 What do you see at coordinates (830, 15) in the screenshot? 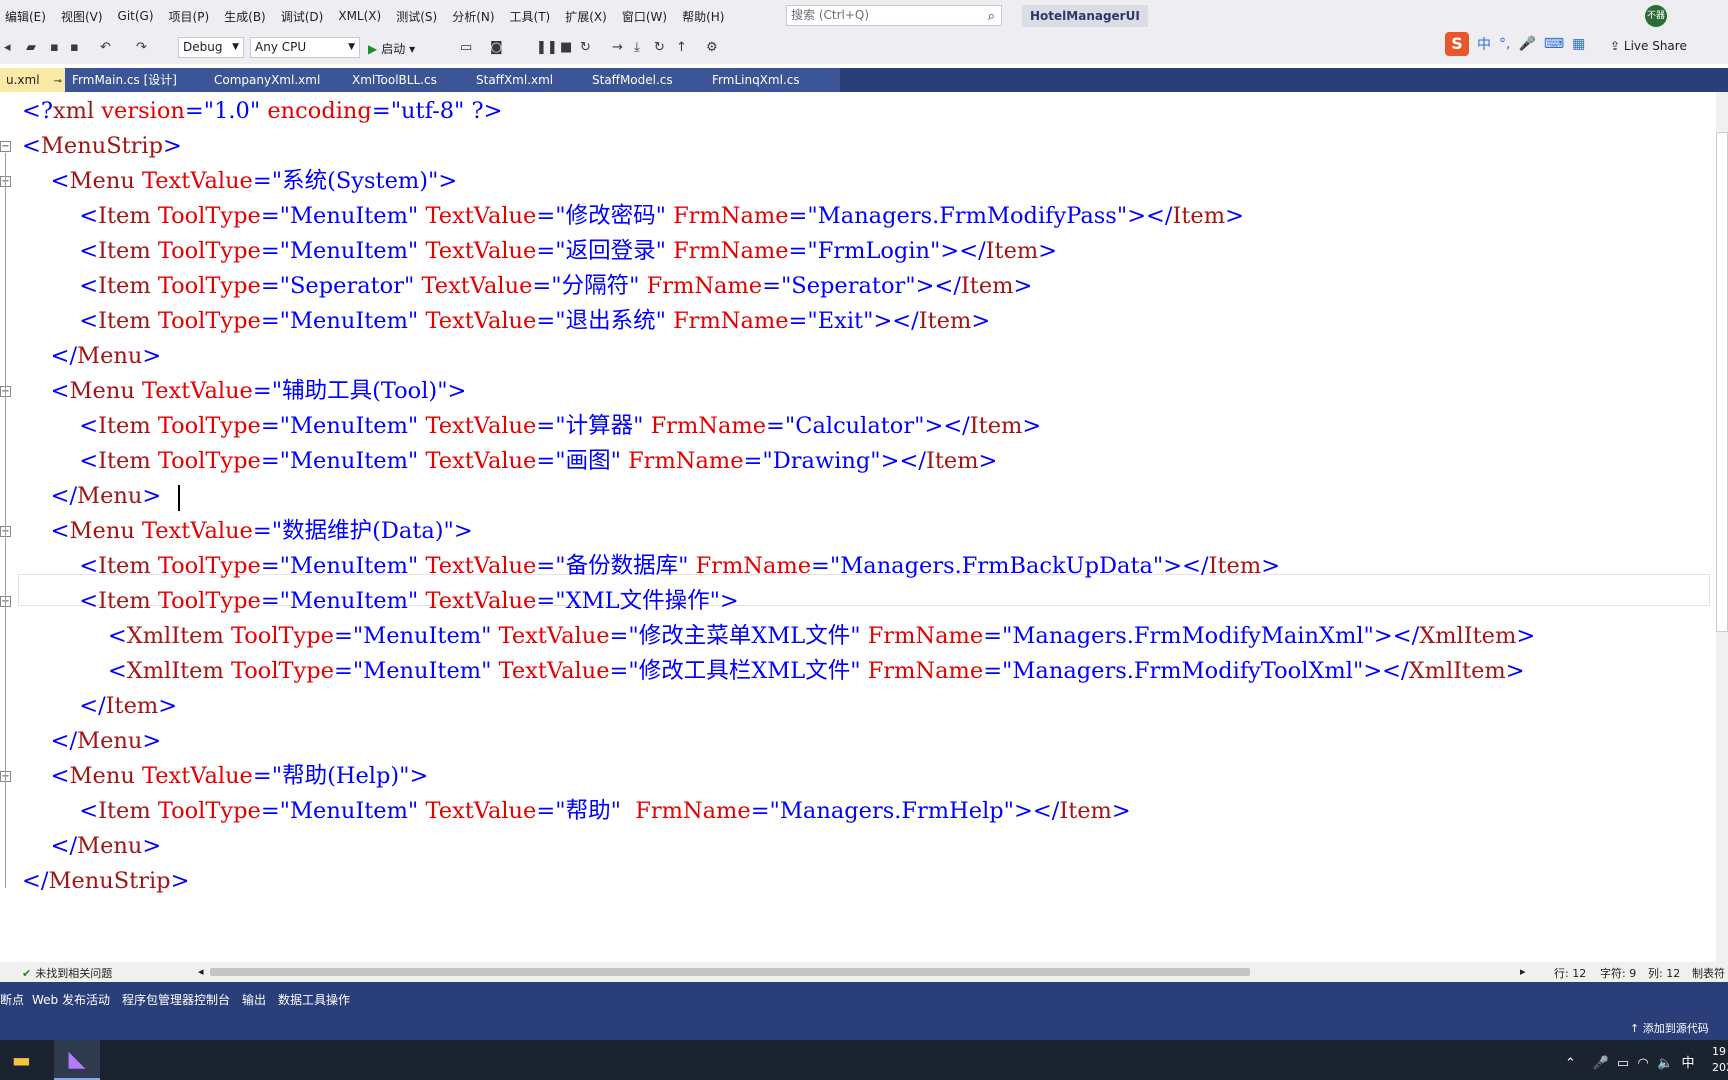
I see `search-input: 搜索 (Ctrl+Q)` at bounding box center [830, 15].